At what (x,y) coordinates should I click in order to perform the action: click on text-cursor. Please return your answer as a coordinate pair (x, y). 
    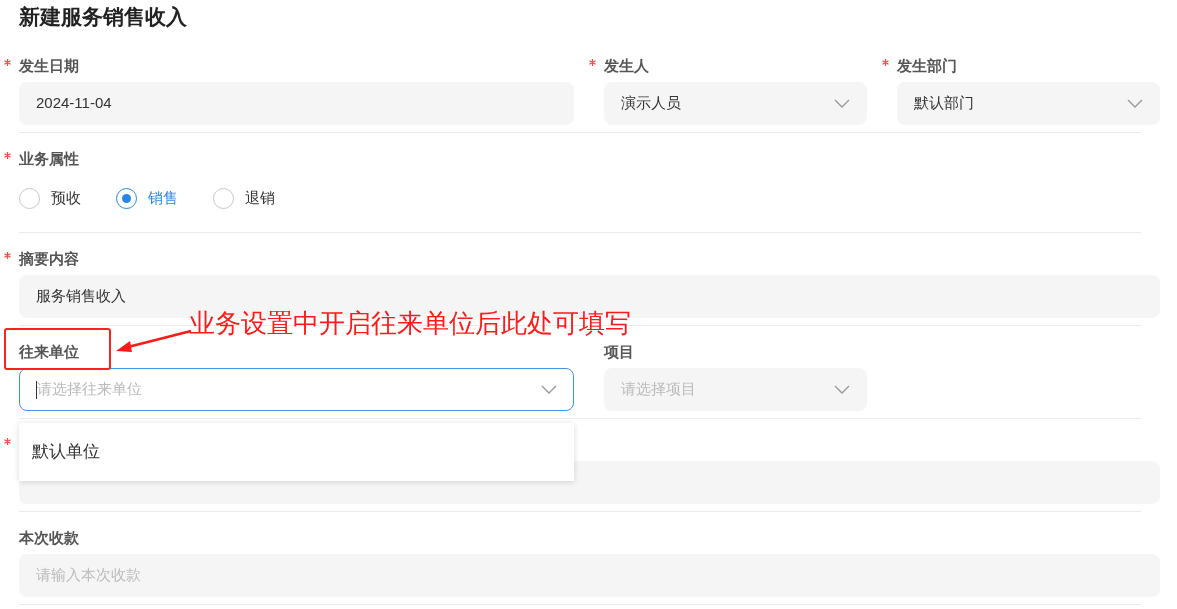
    Looking at the image, I should click on (36, 389).